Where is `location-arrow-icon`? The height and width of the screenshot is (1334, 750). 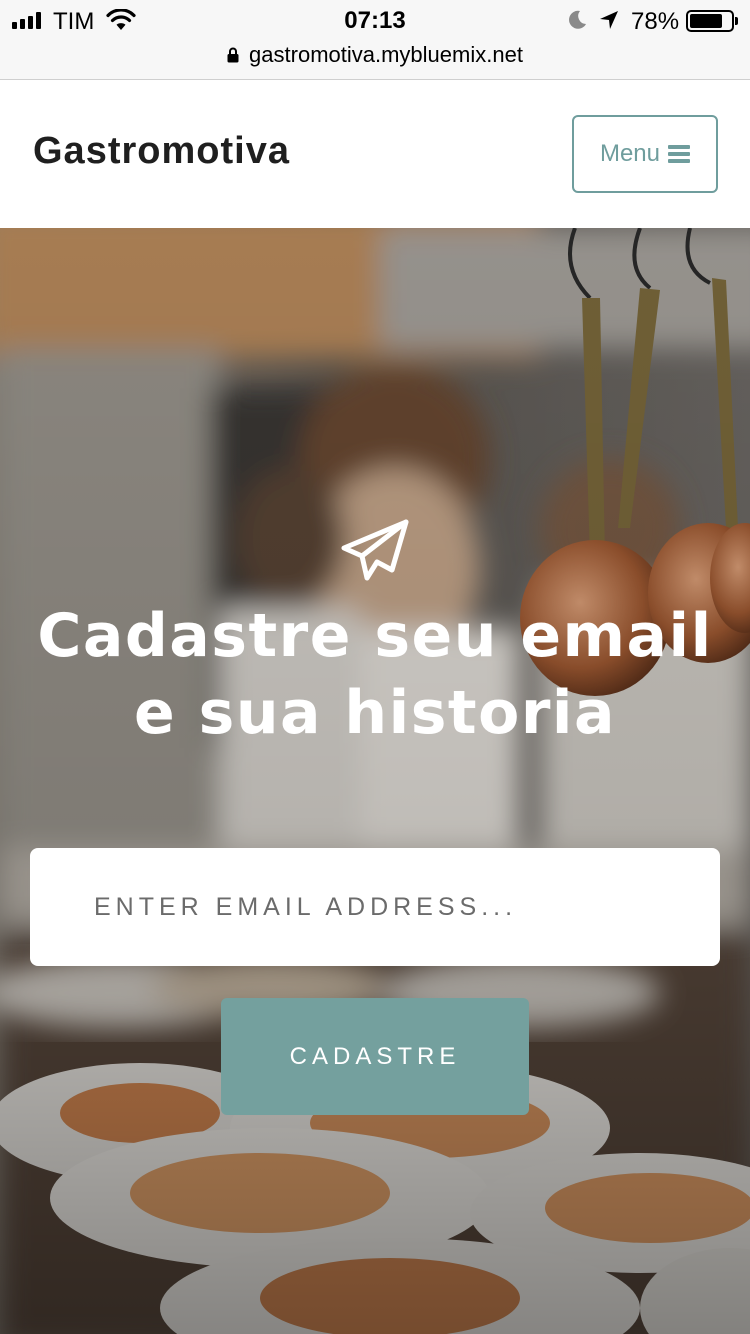
location-arrow-icon is located at coordinates (609, 20).